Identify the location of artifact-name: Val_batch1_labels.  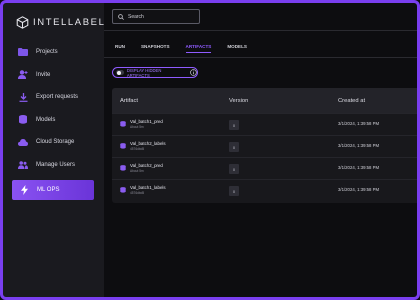
(148, 187).